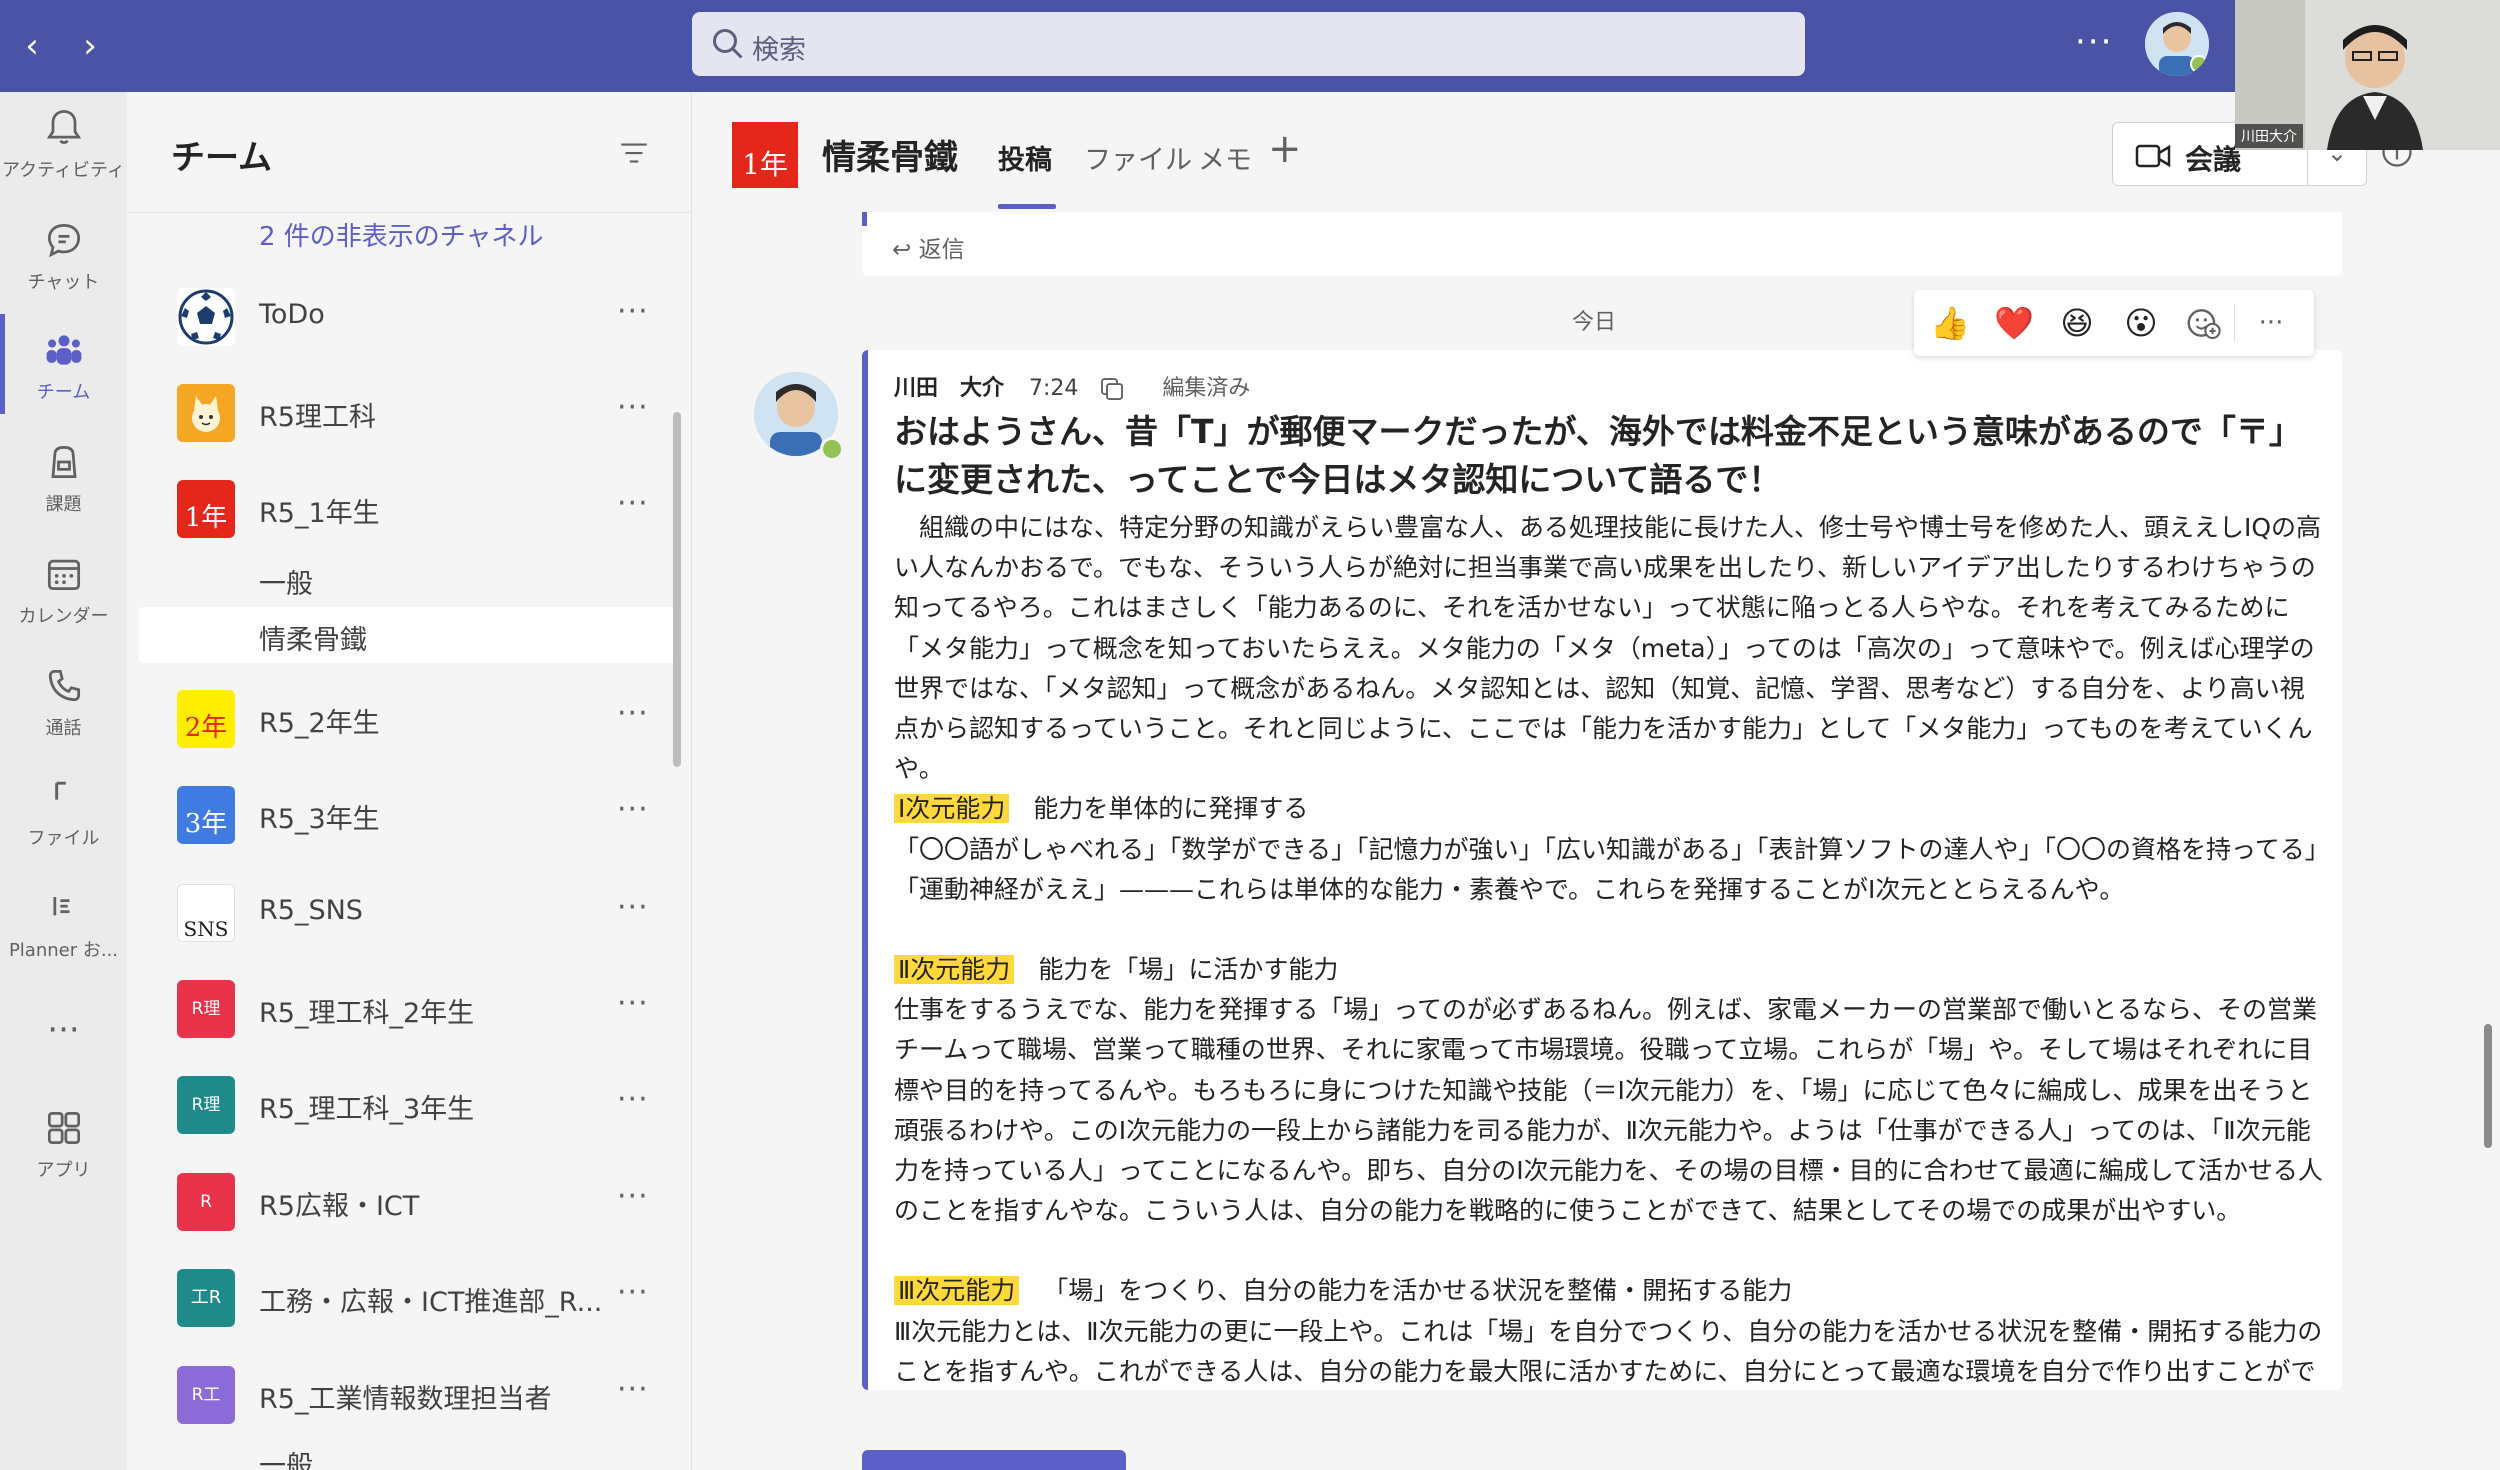 This screenshot has width=2500, height=1470. What do you see at coordinates (63, 254) in the screenshot?
I see `rail-chat: チャット` at bounding box center [63, 254].